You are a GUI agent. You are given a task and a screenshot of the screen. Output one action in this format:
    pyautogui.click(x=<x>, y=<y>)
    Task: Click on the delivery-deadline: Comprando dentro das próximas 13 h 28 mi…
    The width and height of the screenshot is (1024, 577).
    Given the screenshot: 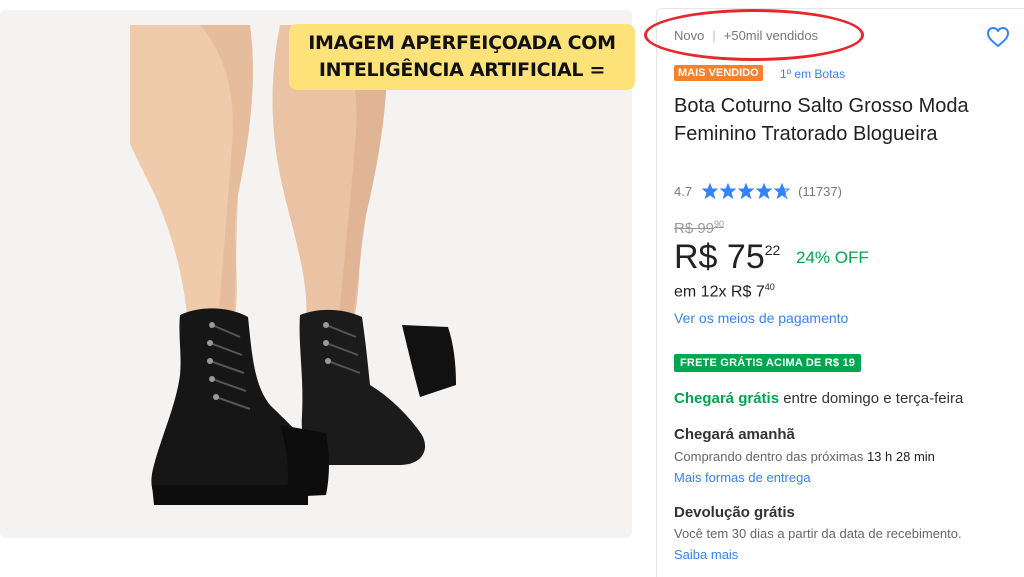 What is the action you would take?
    pyautogui.click(x=804, y=456)
    